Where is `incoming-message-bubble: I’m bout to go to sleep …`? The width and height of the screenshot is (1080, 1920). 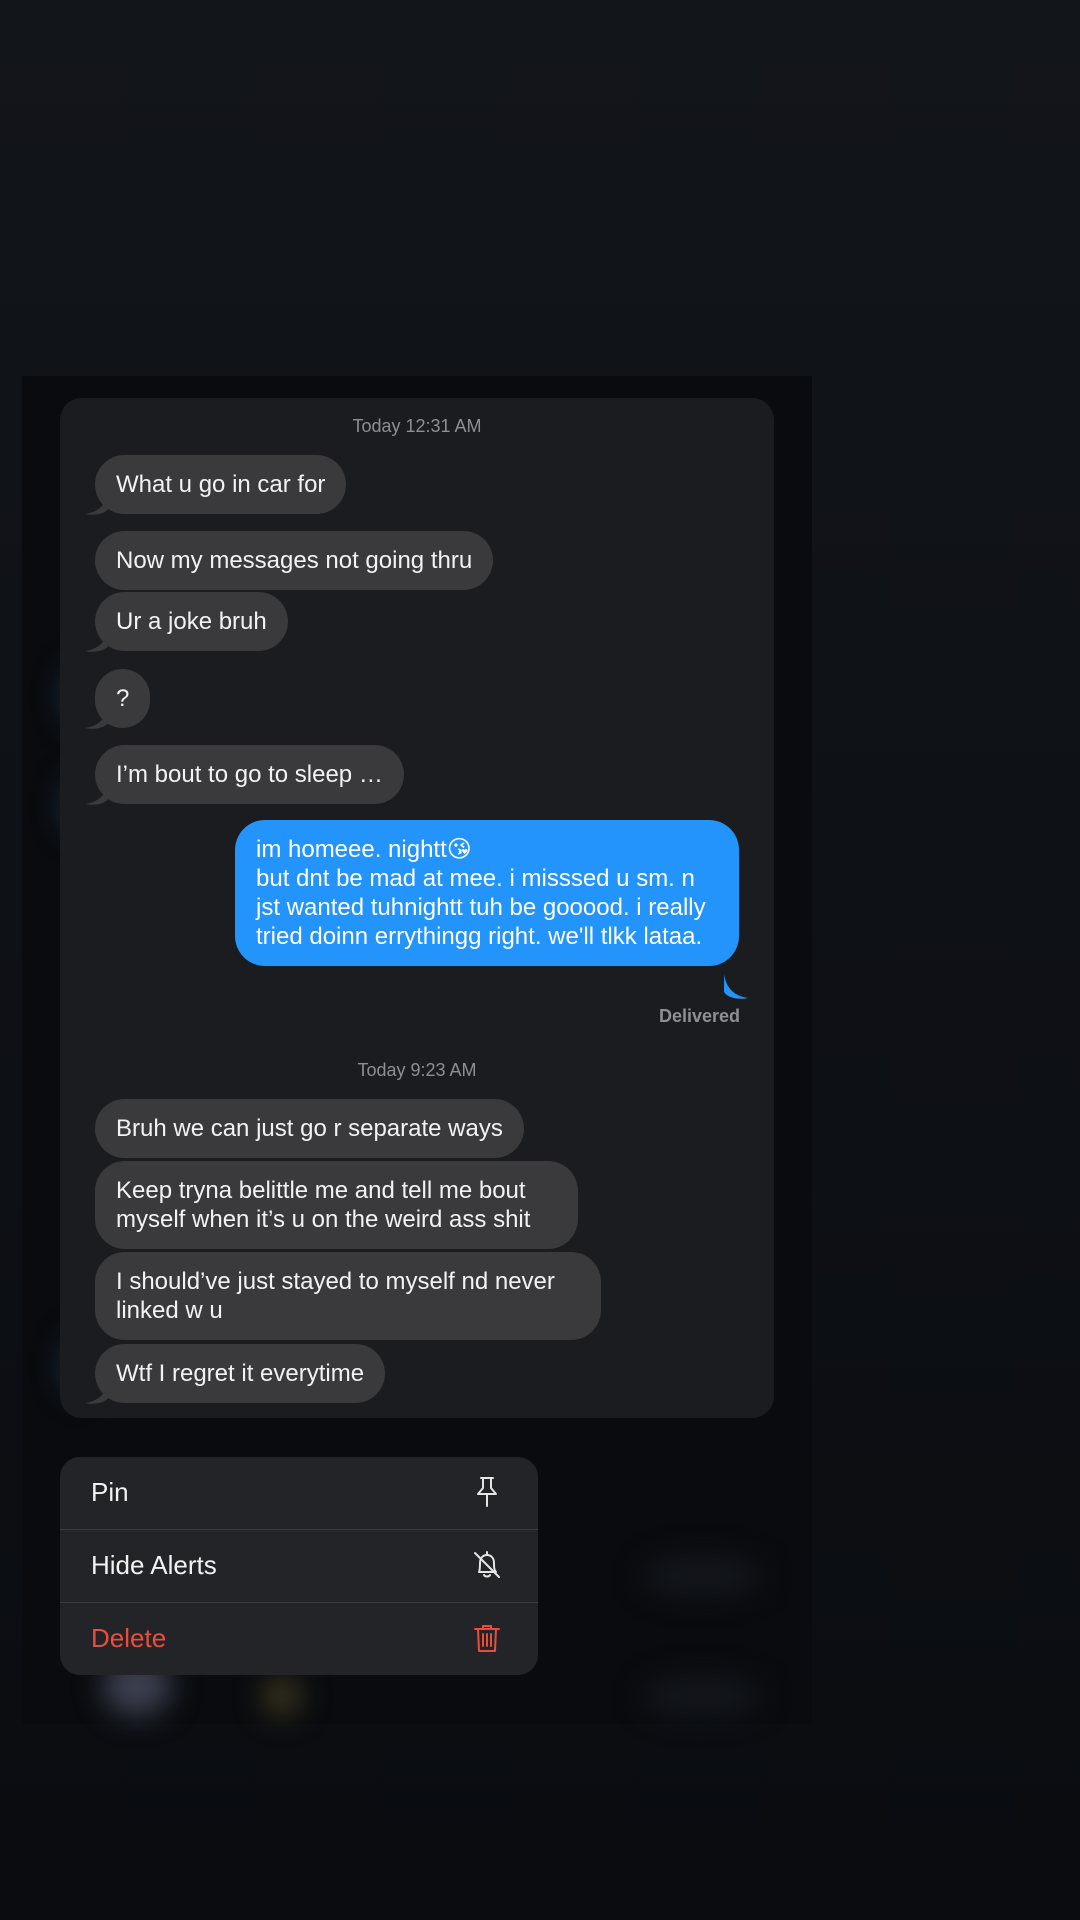 incoming-message-bubble: I’m bout to go to sleep … is located at coordinates (249, 774).